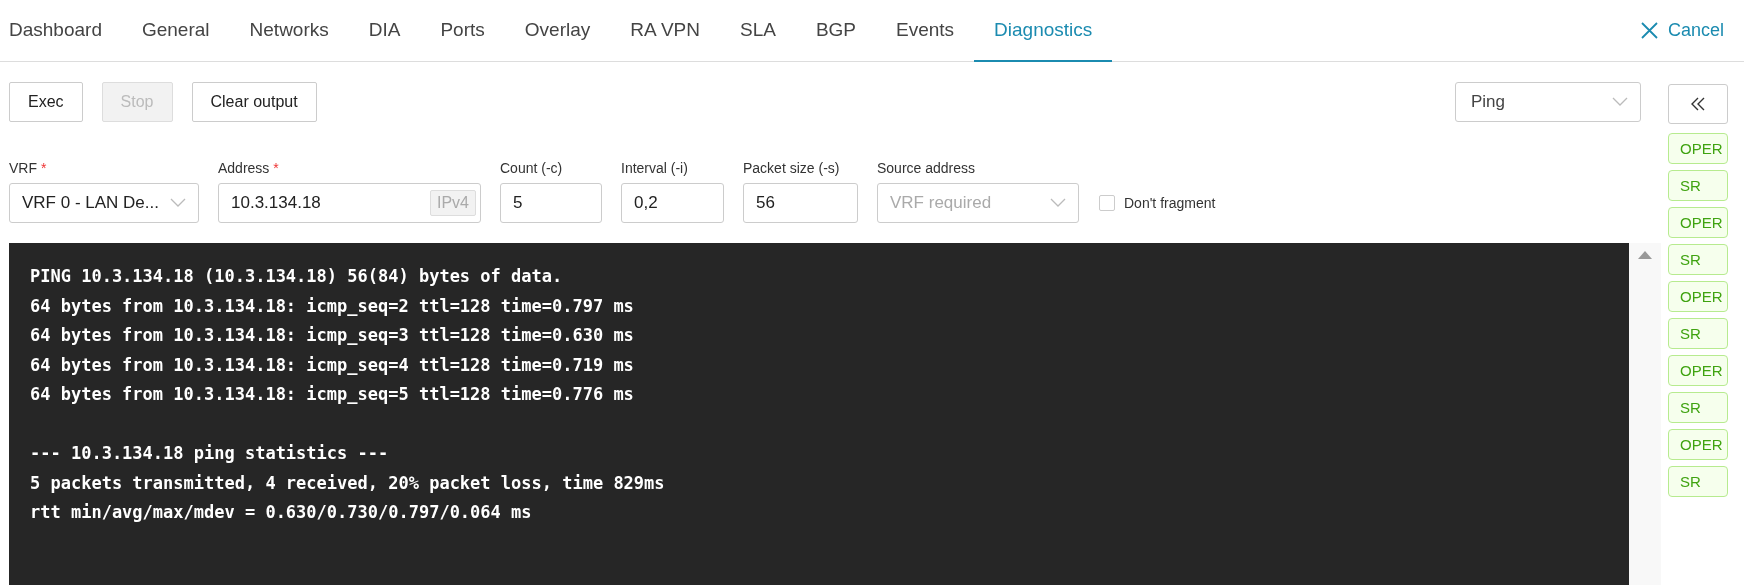  Describe the element at coordinates (792, 168) in the screenshot. I see `field-label: Packet size (-s)` at that location.